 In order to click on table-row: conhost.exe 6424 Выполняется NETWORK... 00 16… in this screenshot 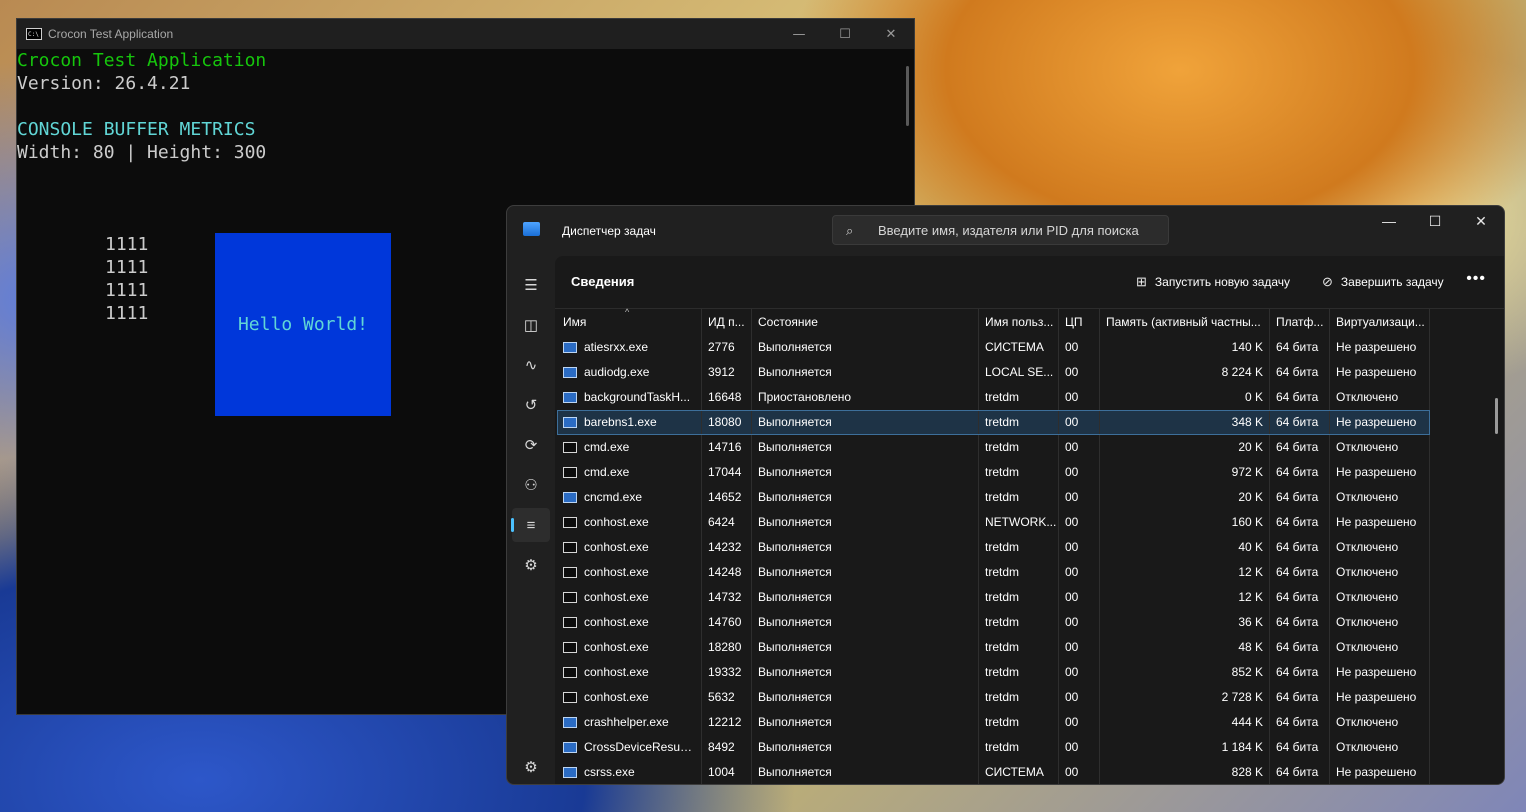, I will do `click(993, 522)`.